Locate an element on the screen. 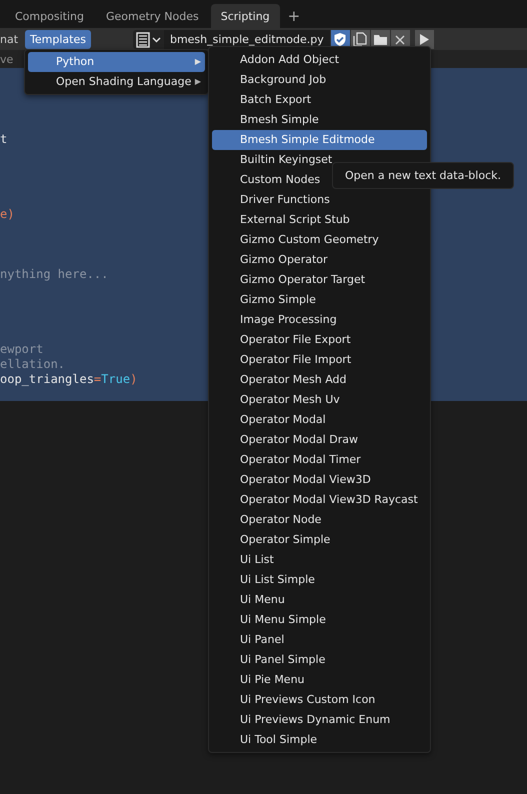 The height and width of the screenshot is (794, 527). menu-label: ve is located at coordinates (7, 59).